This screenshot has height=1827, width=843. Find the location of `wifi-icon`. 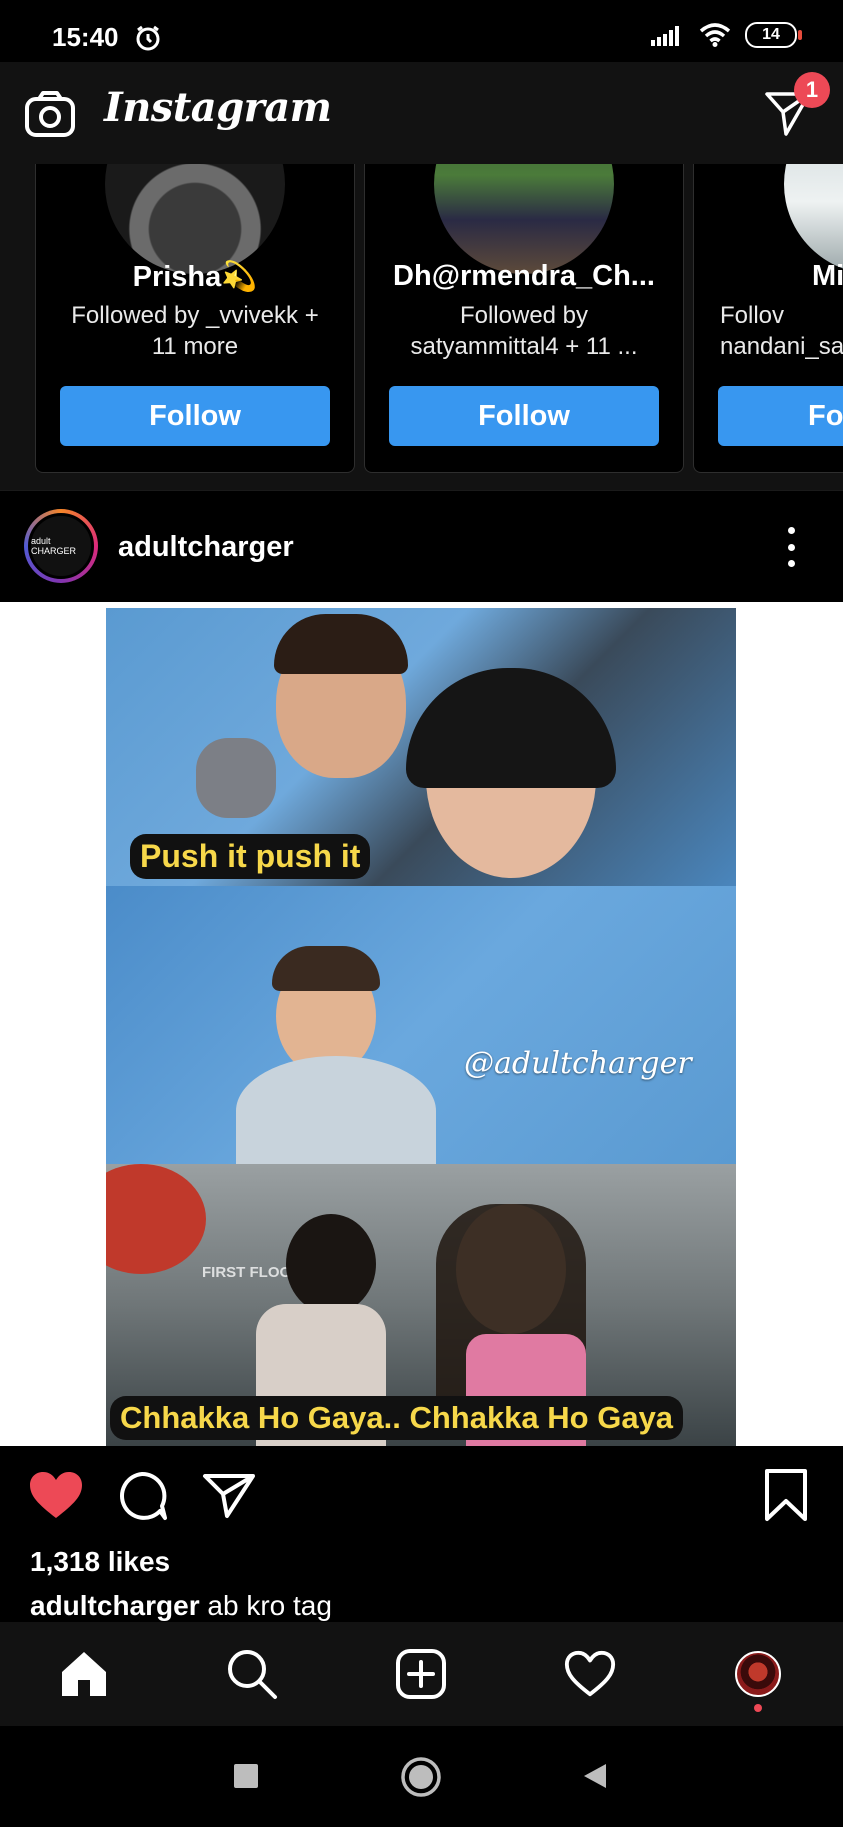

wifi-icon is located at coordinates (715, 35).